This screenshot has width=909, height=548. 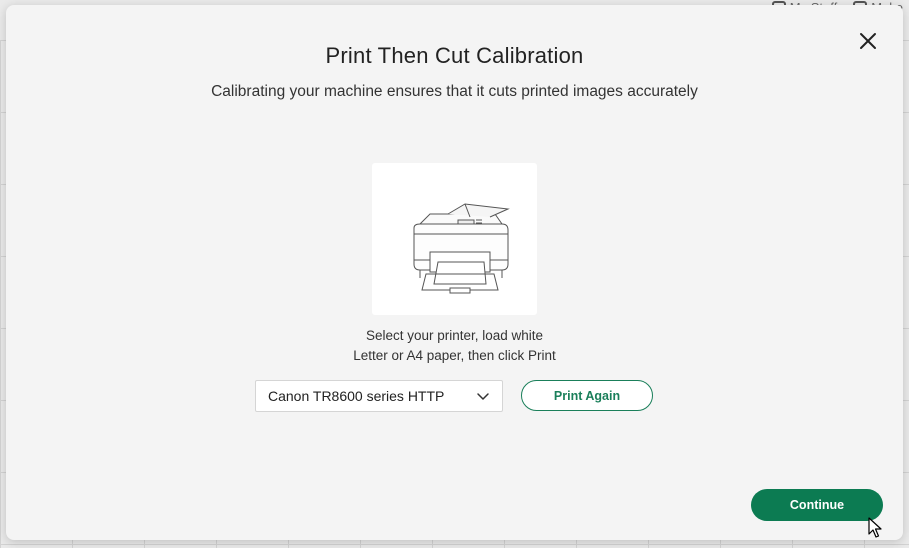 I want to click on print-again-button: Print Again, so click(x=587, y=395).